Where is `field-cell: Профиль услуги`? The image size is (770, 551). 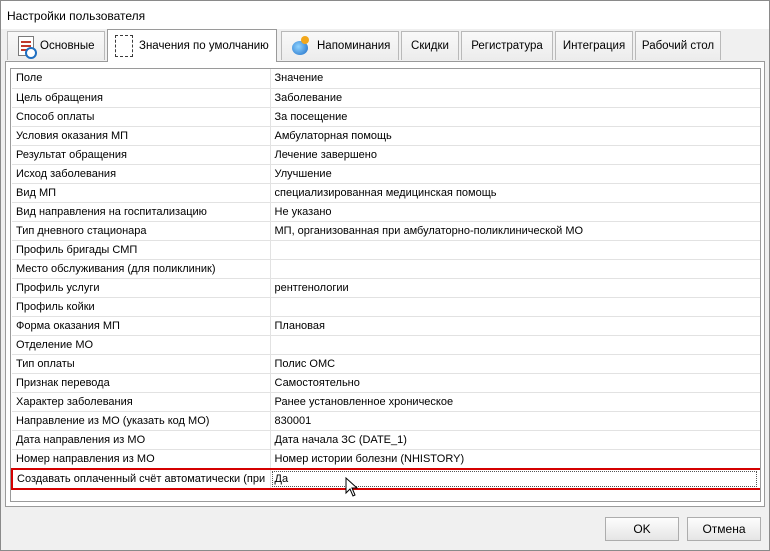 field-cell: Профиль услуги is located at coordinates (141, 288).